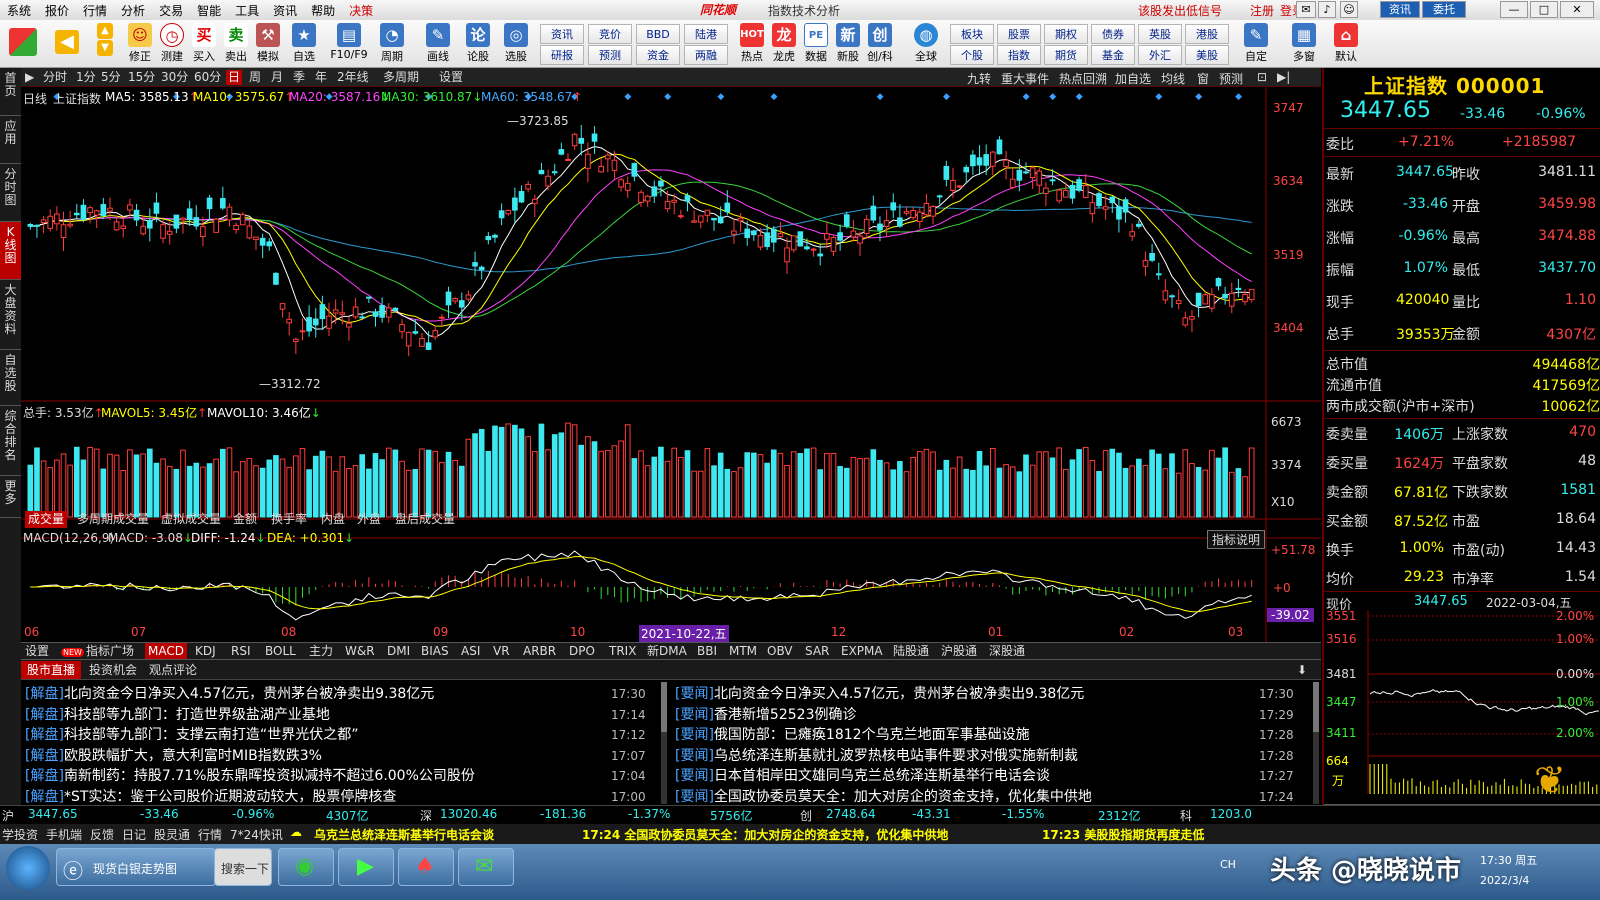 The width and height of the screenshot is (1600, 900). I want to click on sidebar-tab-more: 更多, so click(10, 497).